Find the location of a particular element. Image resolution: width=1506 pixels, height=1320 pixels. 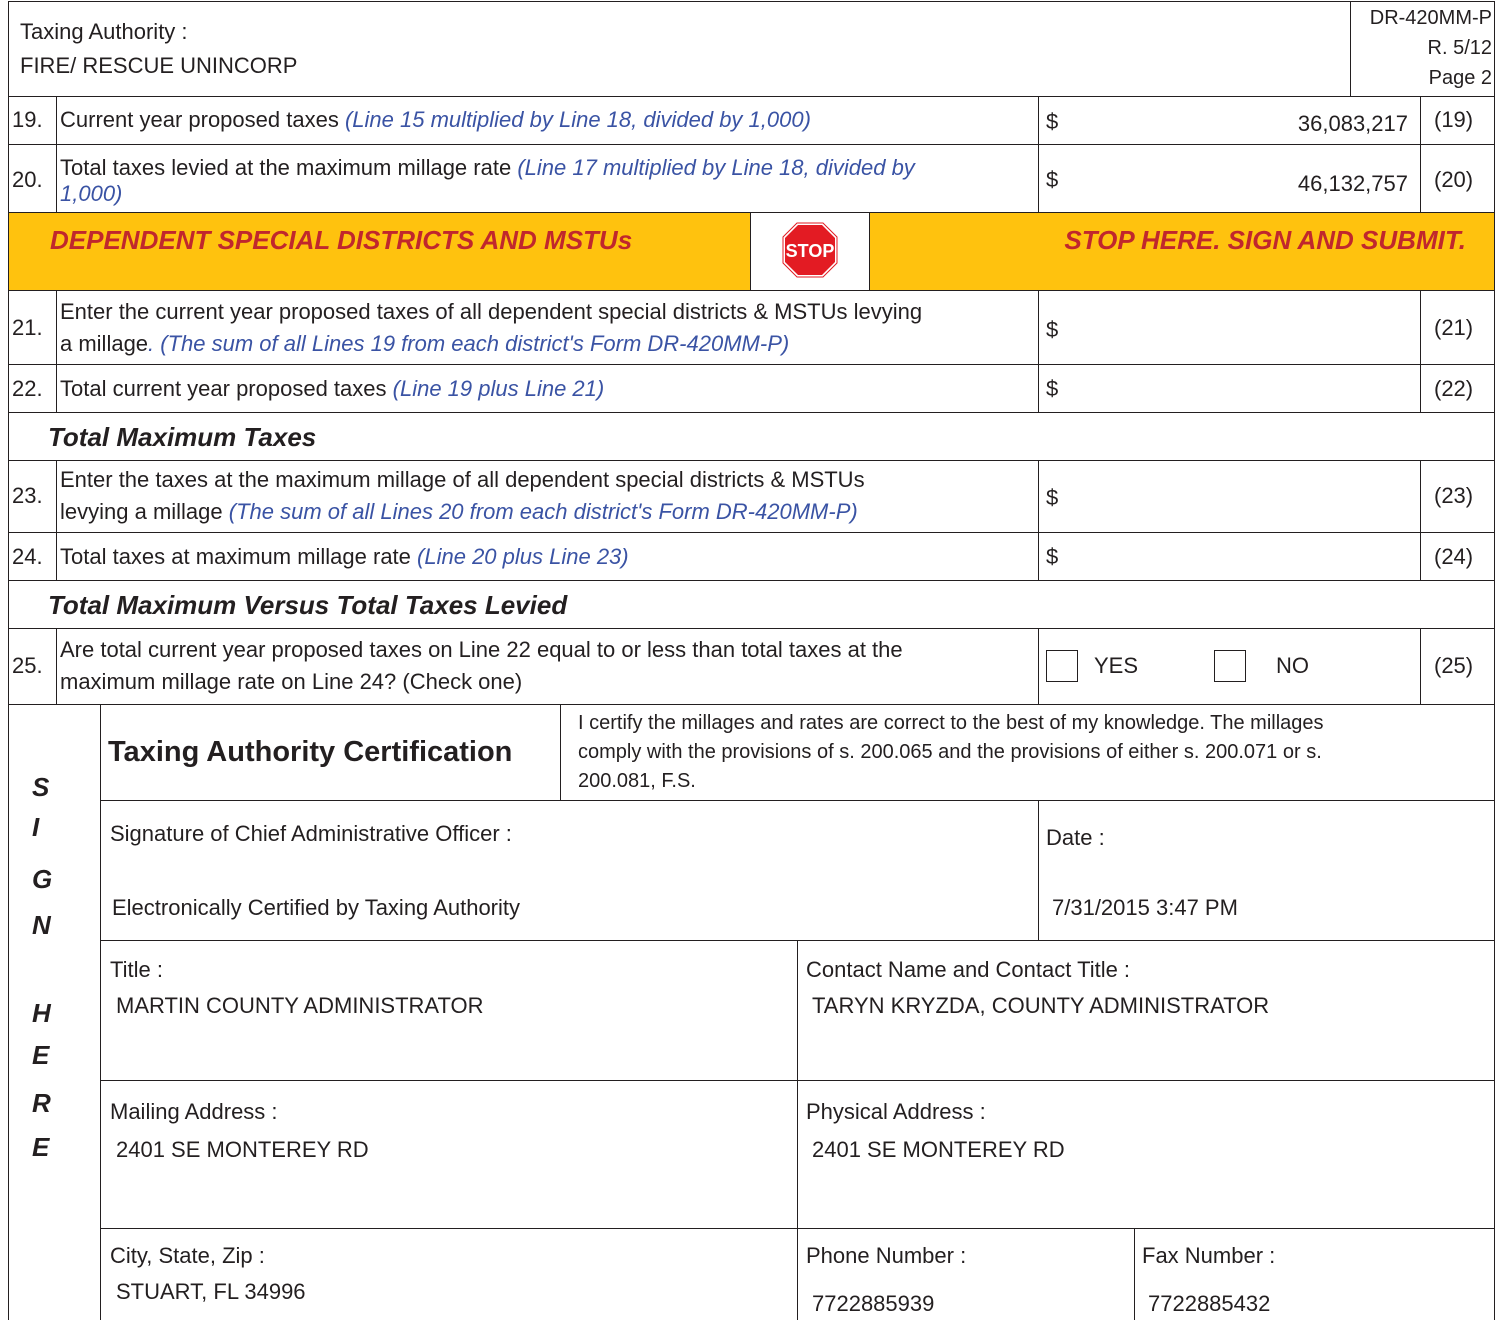

sign-here-letter: R is located at coordinates (41, 1103).